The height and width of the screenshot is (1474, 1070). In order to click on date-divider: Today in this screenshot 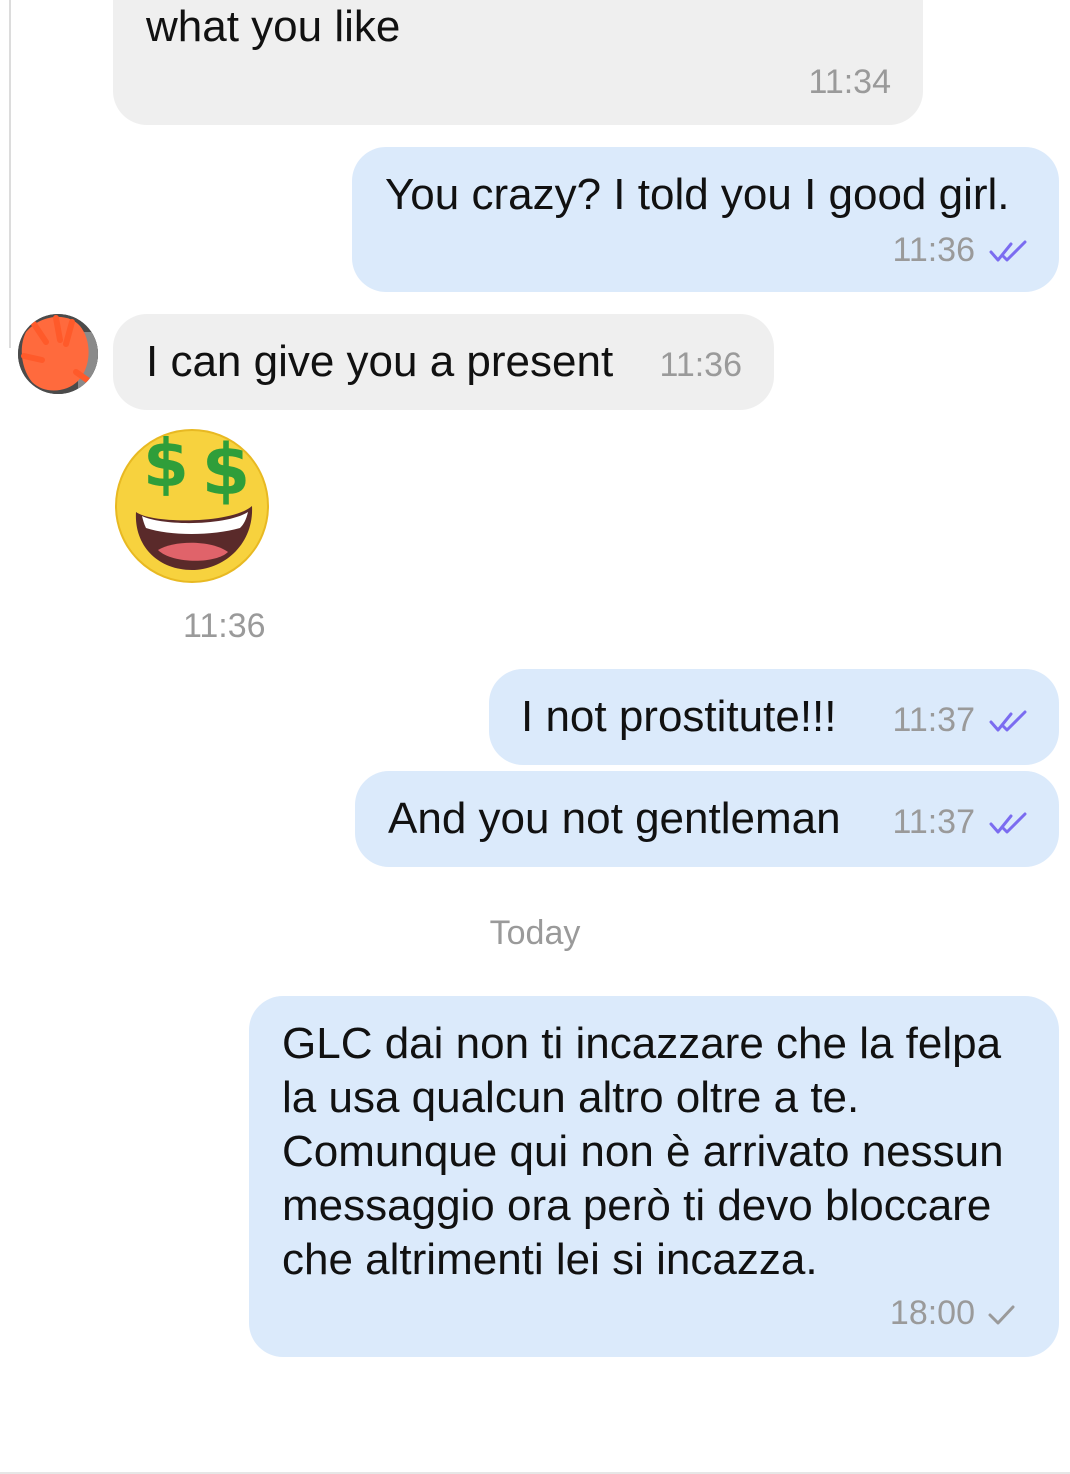, I will do `click(535, 933)`.